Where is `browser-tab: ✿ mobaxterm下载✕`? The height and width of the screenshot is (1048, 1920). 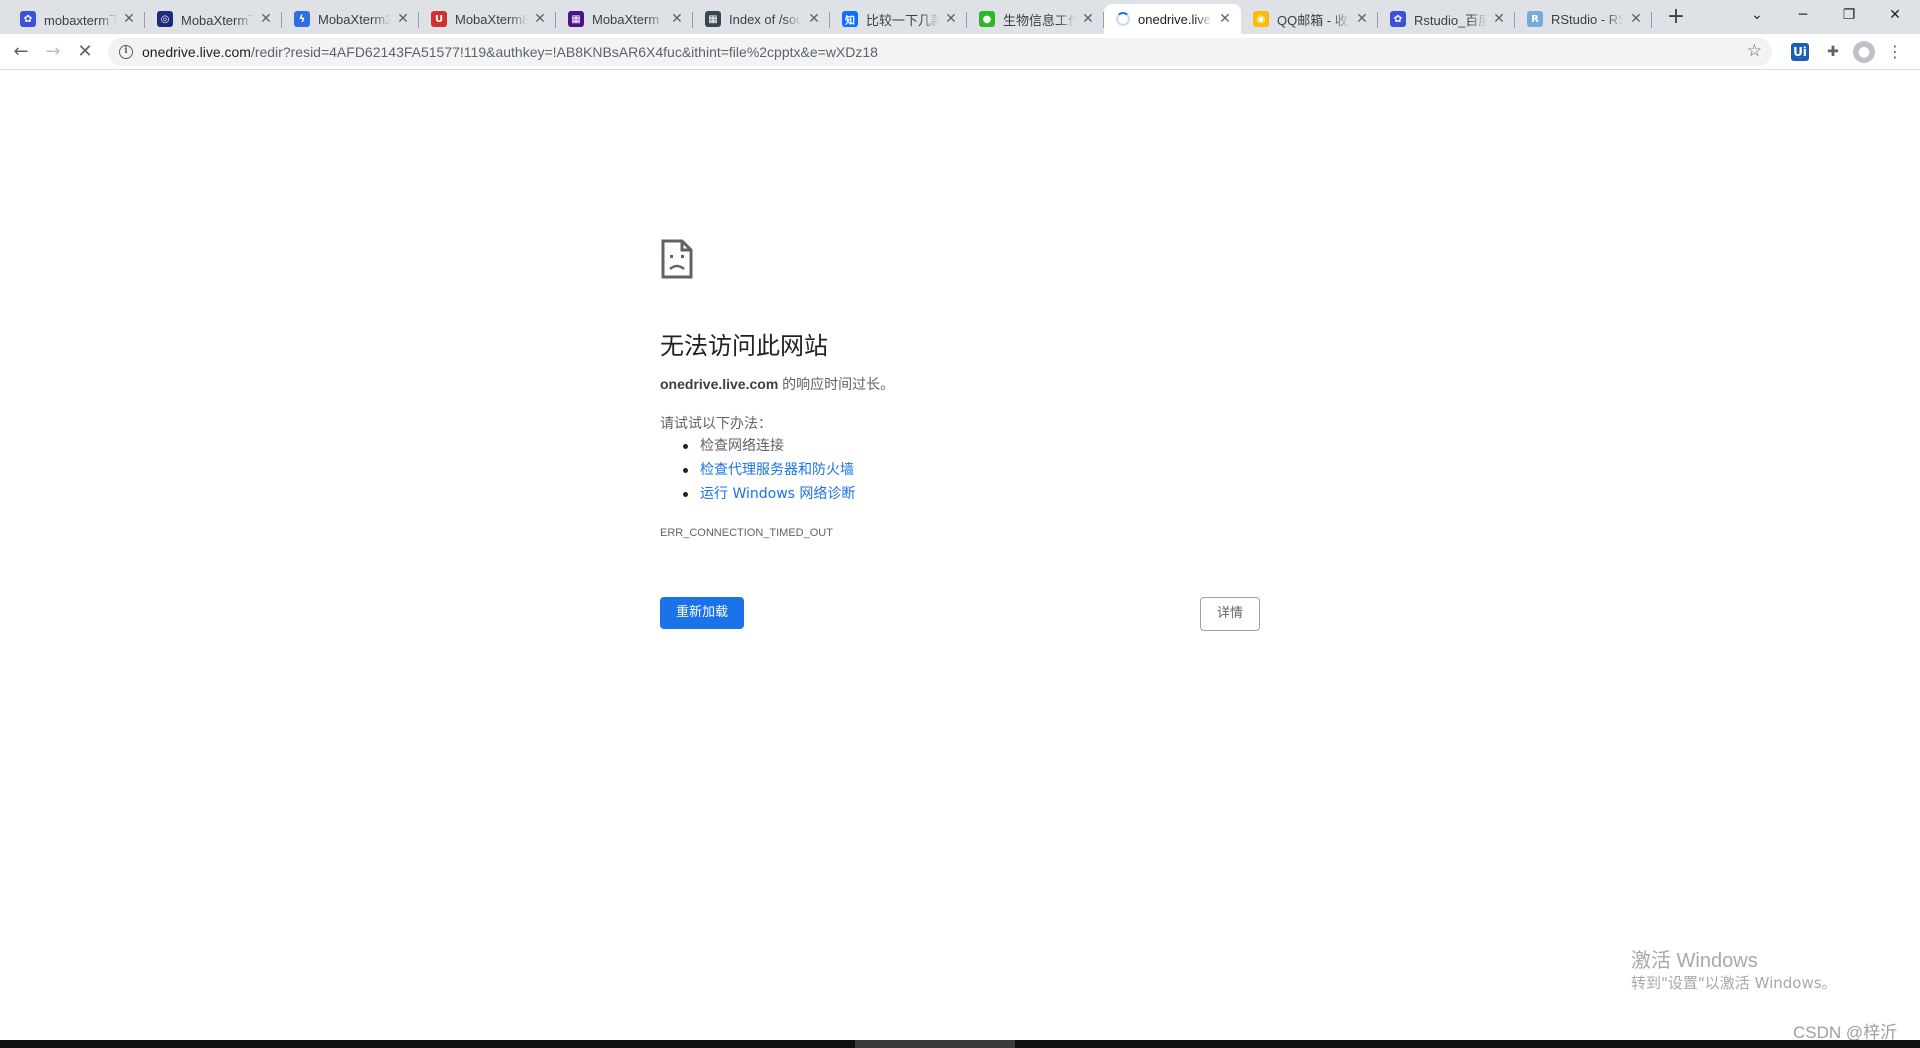
browser-tab: ✿ mobaxterm下载✕ is located at coordinates (76, 19).